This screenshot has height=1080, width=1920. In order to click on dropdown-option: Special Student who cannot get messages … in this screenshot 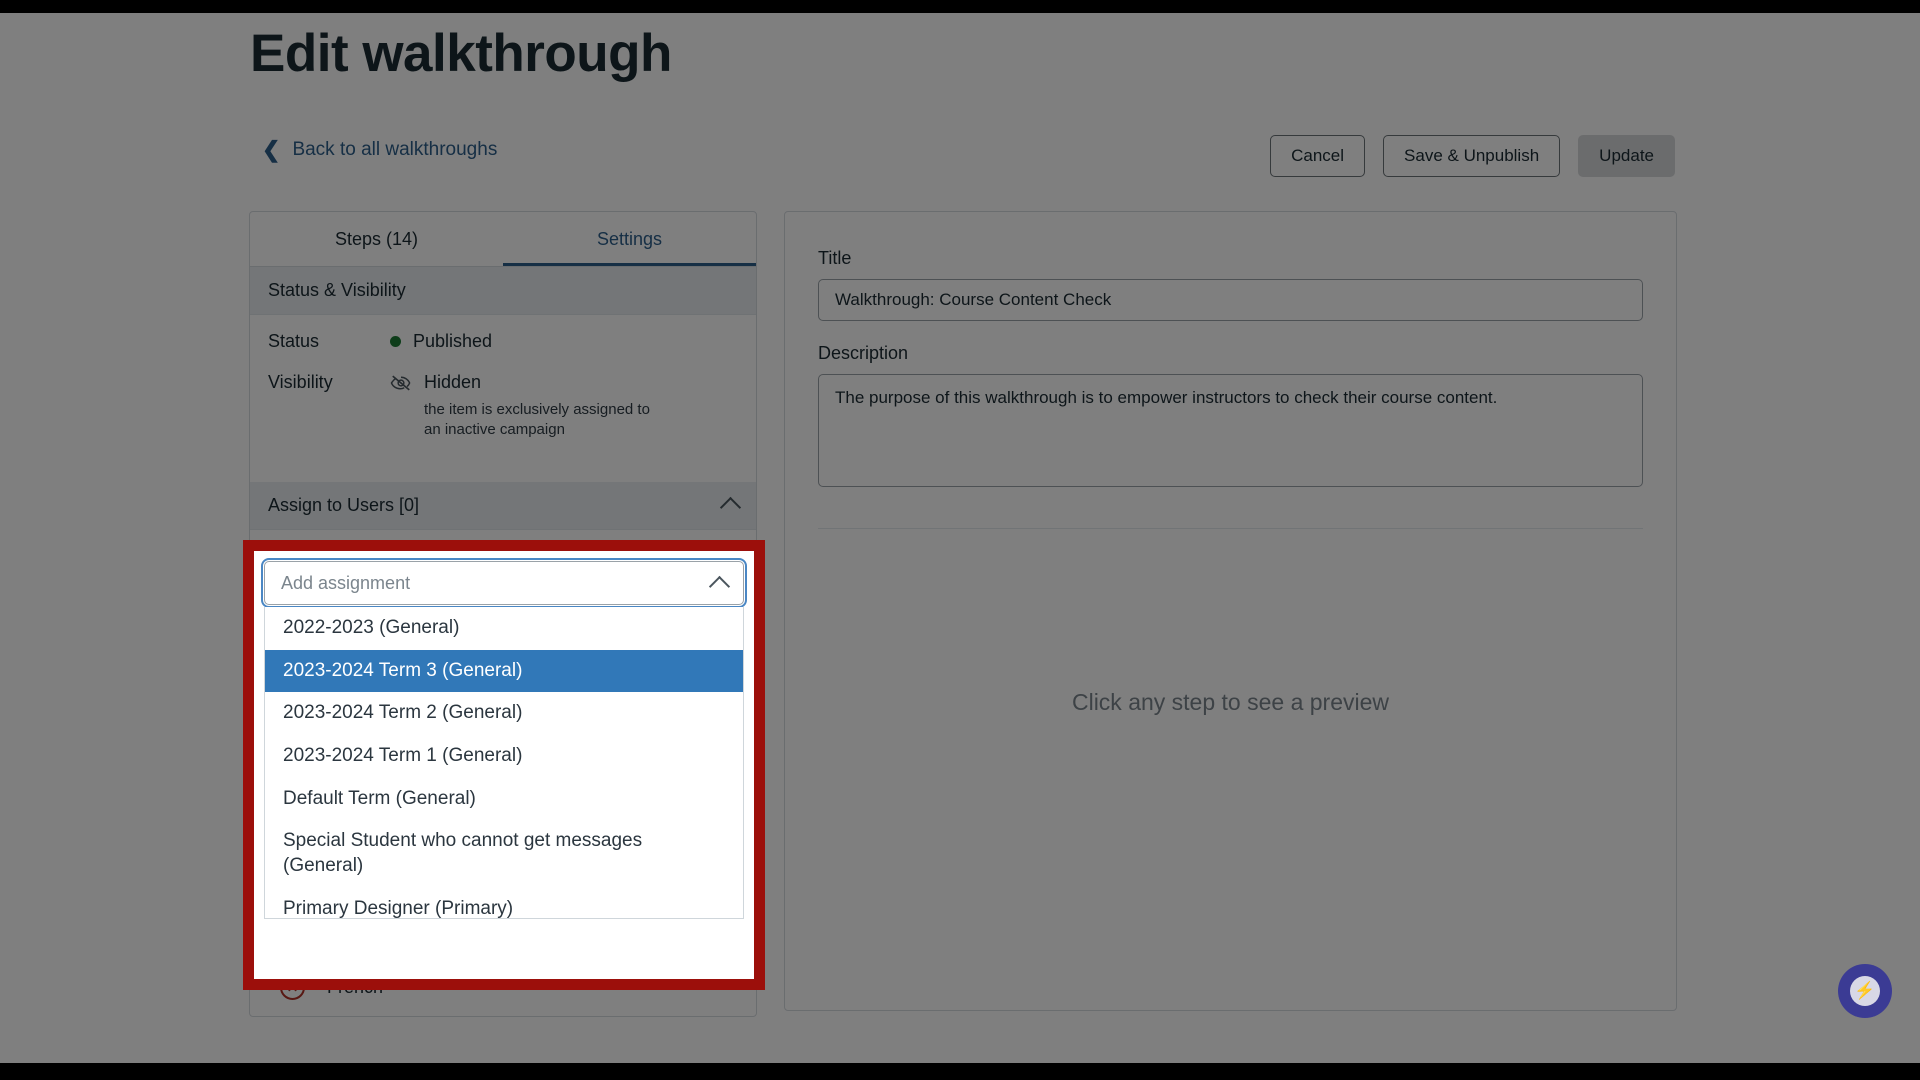, I will do `click(504, 853)`.